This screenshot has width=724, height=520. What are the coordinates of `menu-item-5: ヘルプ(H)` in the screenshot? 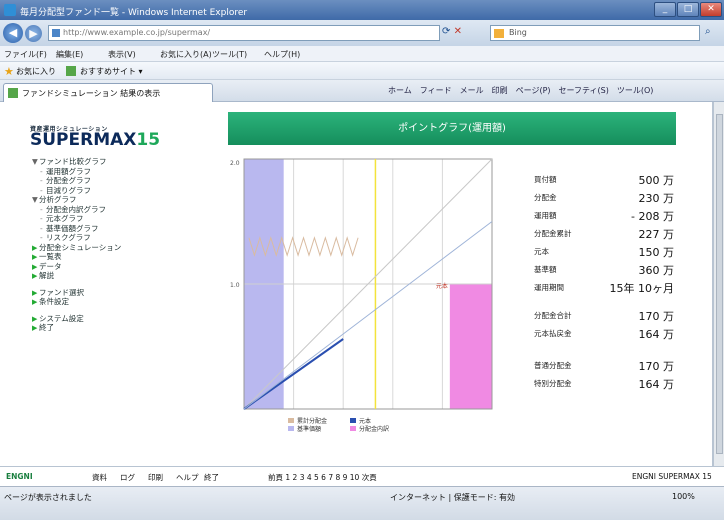 It's located at (282, 54).